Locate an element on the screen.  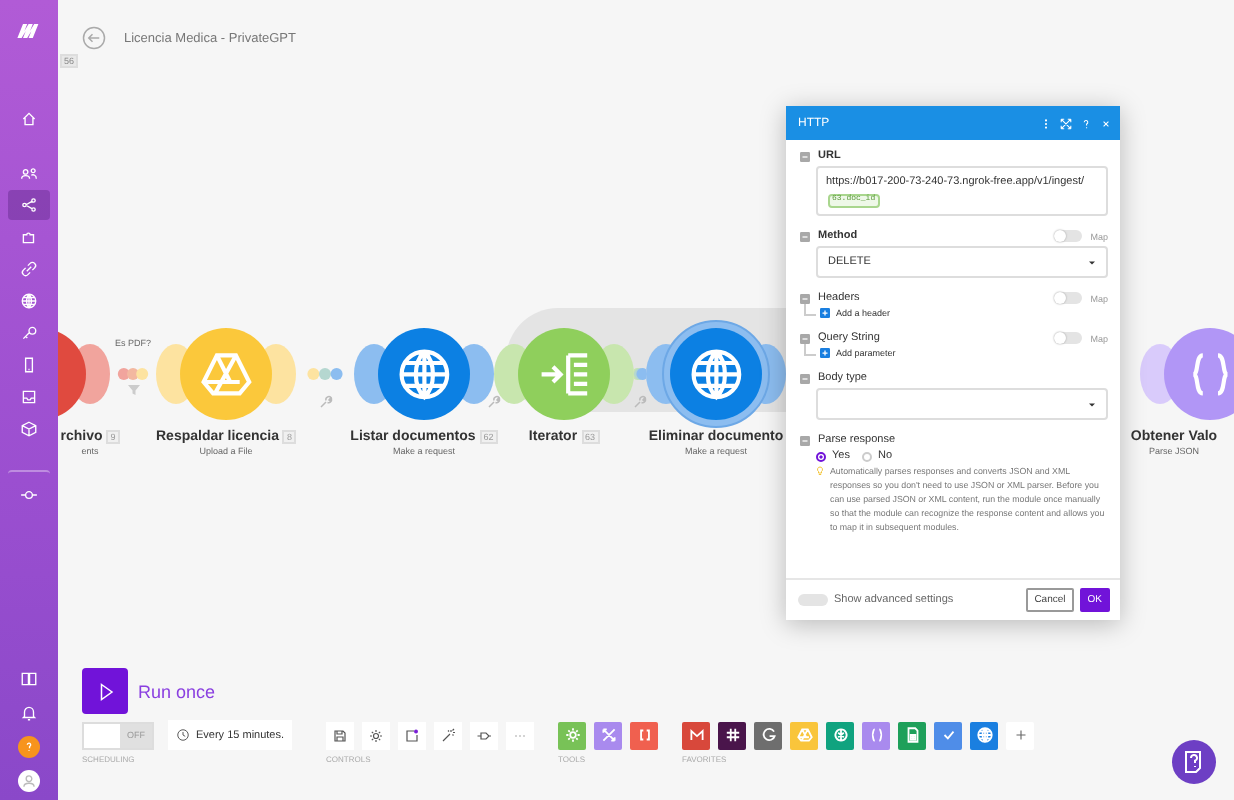
logo-icon is located at coordinates (29, 31).